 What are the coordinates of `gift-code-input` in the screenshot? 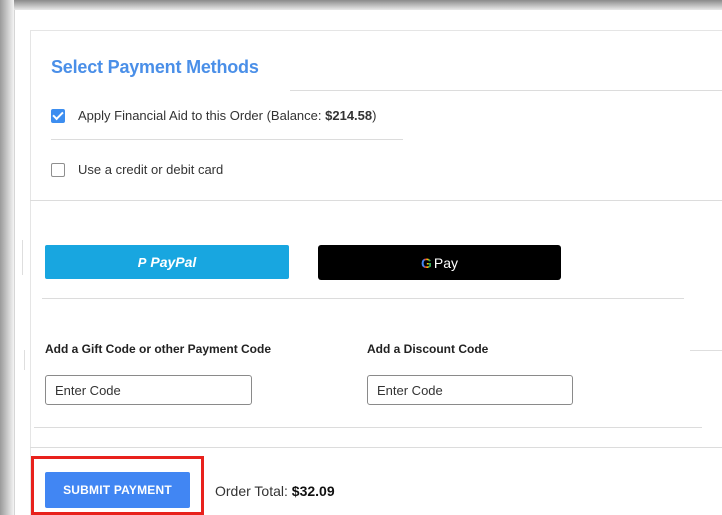 It's located at (148, 390).